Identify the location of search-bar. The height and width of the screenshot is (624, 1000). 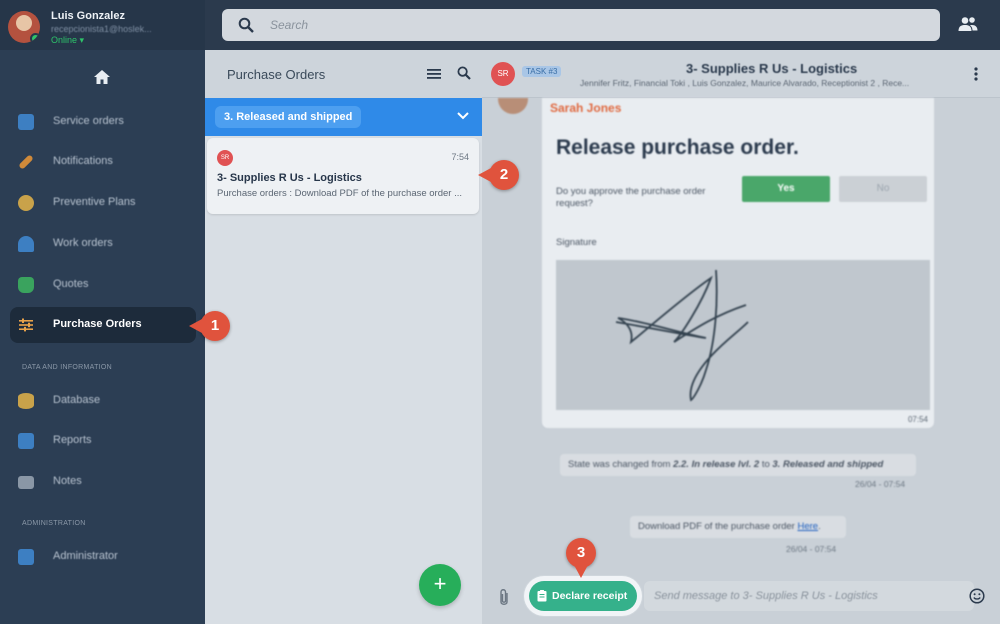
(581, 25).